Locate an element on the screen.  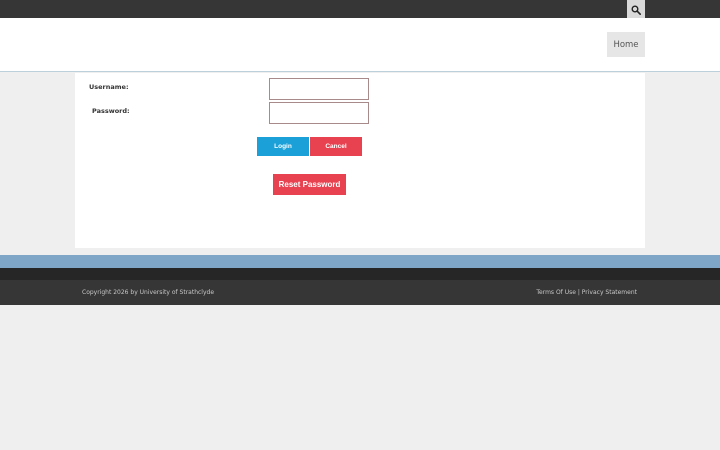
password-input is located at coordinates (319, 113).